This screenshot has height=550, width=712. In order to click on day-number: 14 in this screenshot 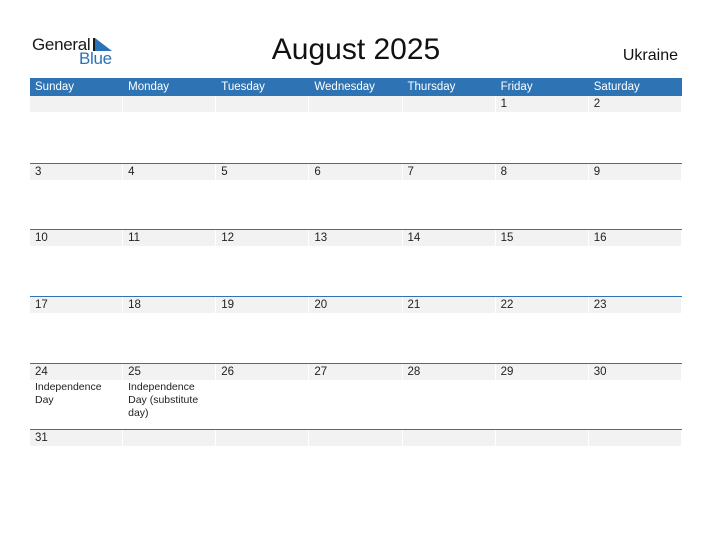, I will do `click(414, 238)`.